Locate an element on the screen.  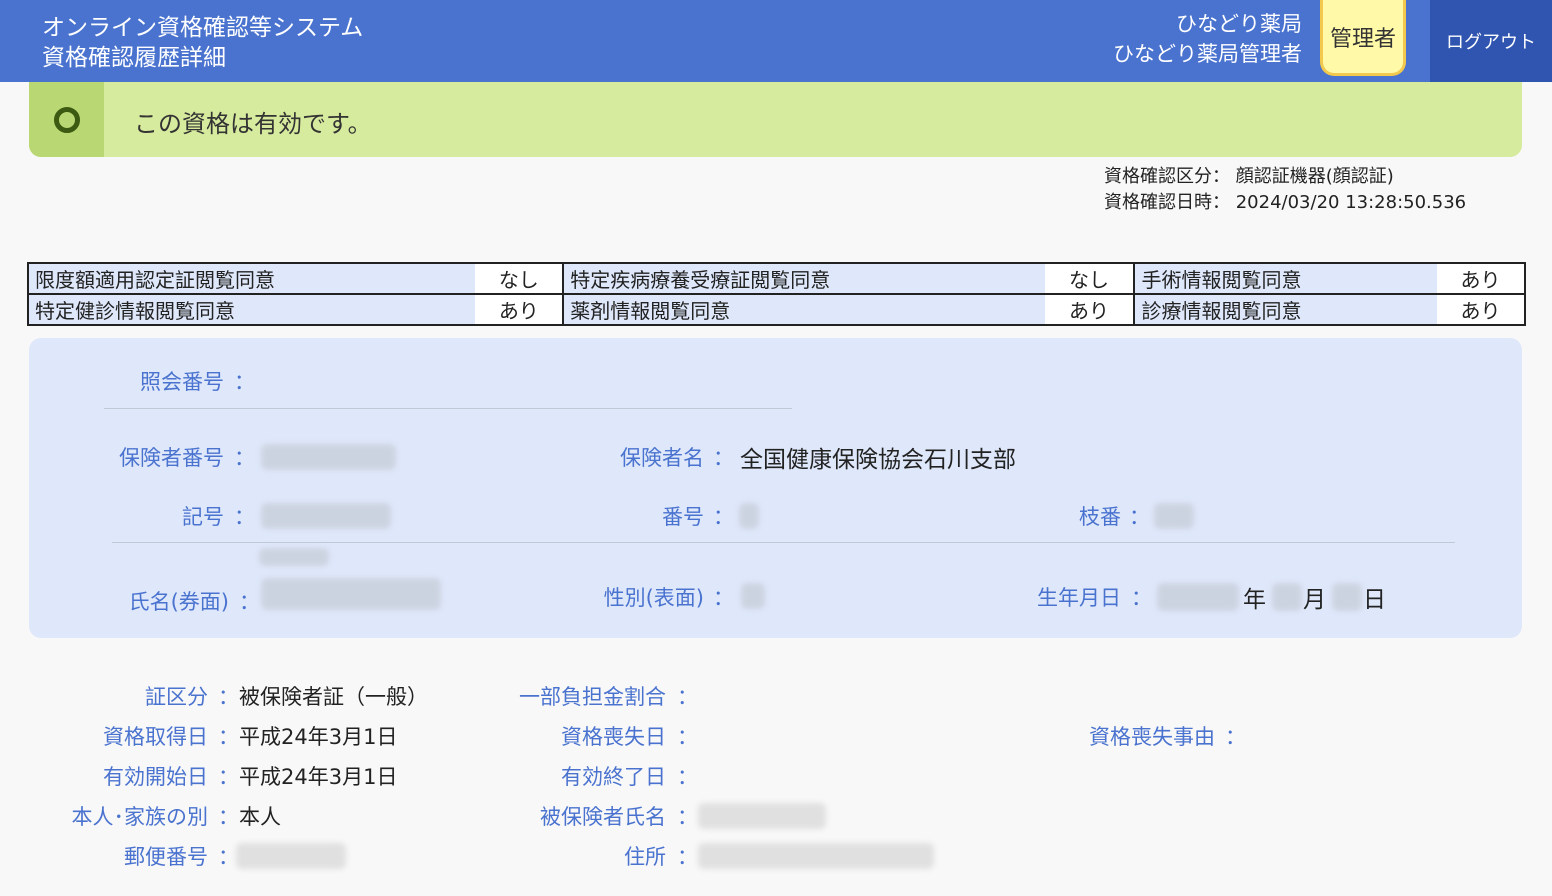
cert-type-value: 被保険者証（一般） is located at coordinates (333, 697).